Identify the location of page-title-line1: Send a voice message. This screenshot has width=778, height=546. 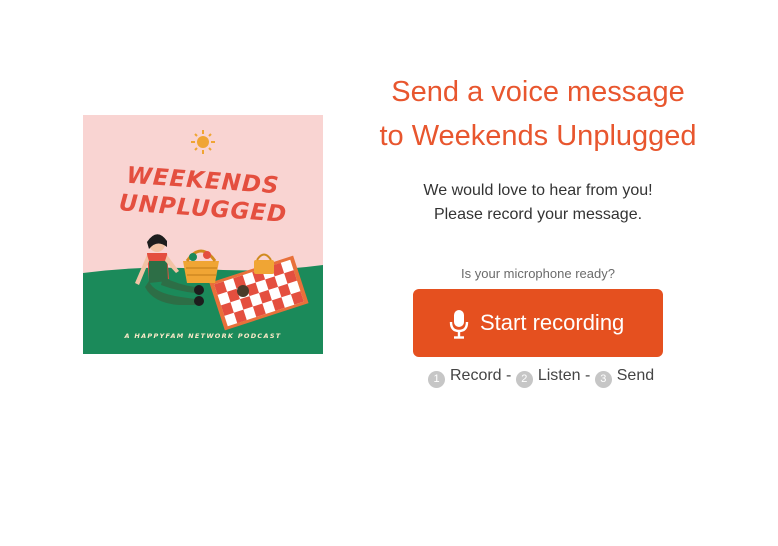
(538, 92).